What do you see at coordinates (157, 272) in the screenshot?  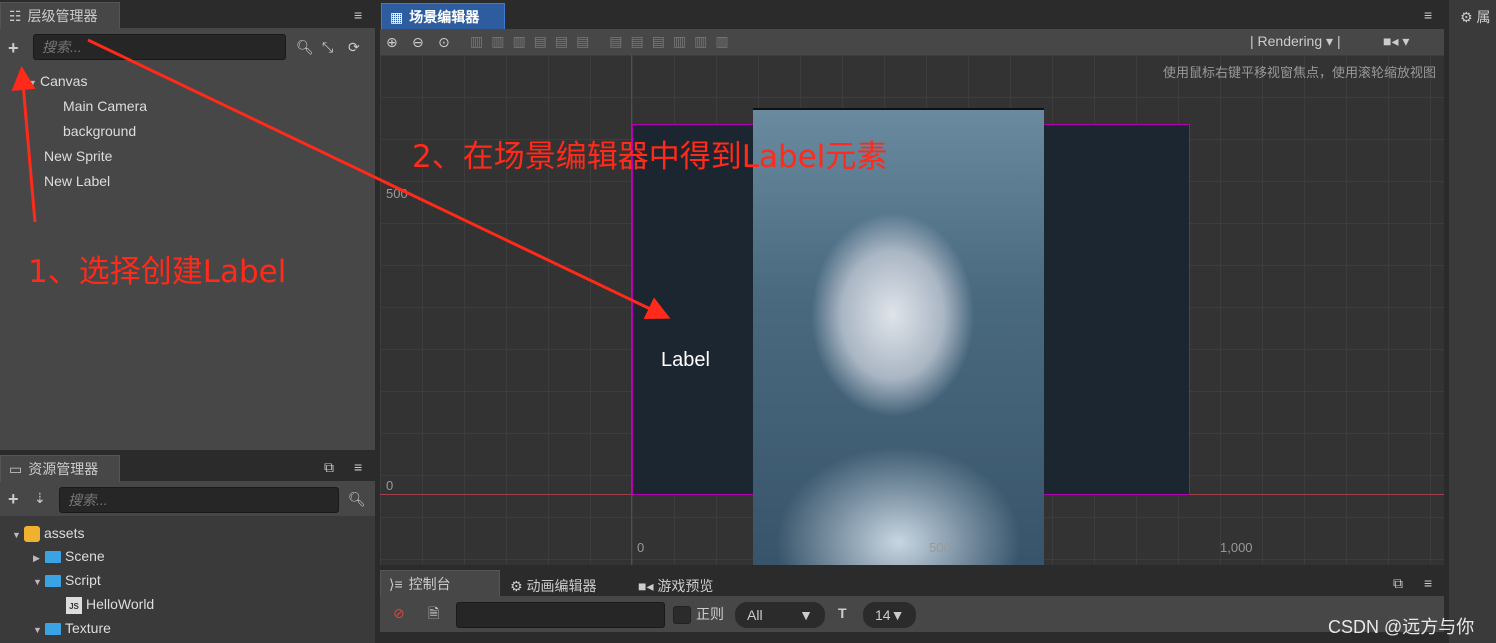 I see `annotation-step1: 1、选择创建Label` at bounding box center [157, 272].